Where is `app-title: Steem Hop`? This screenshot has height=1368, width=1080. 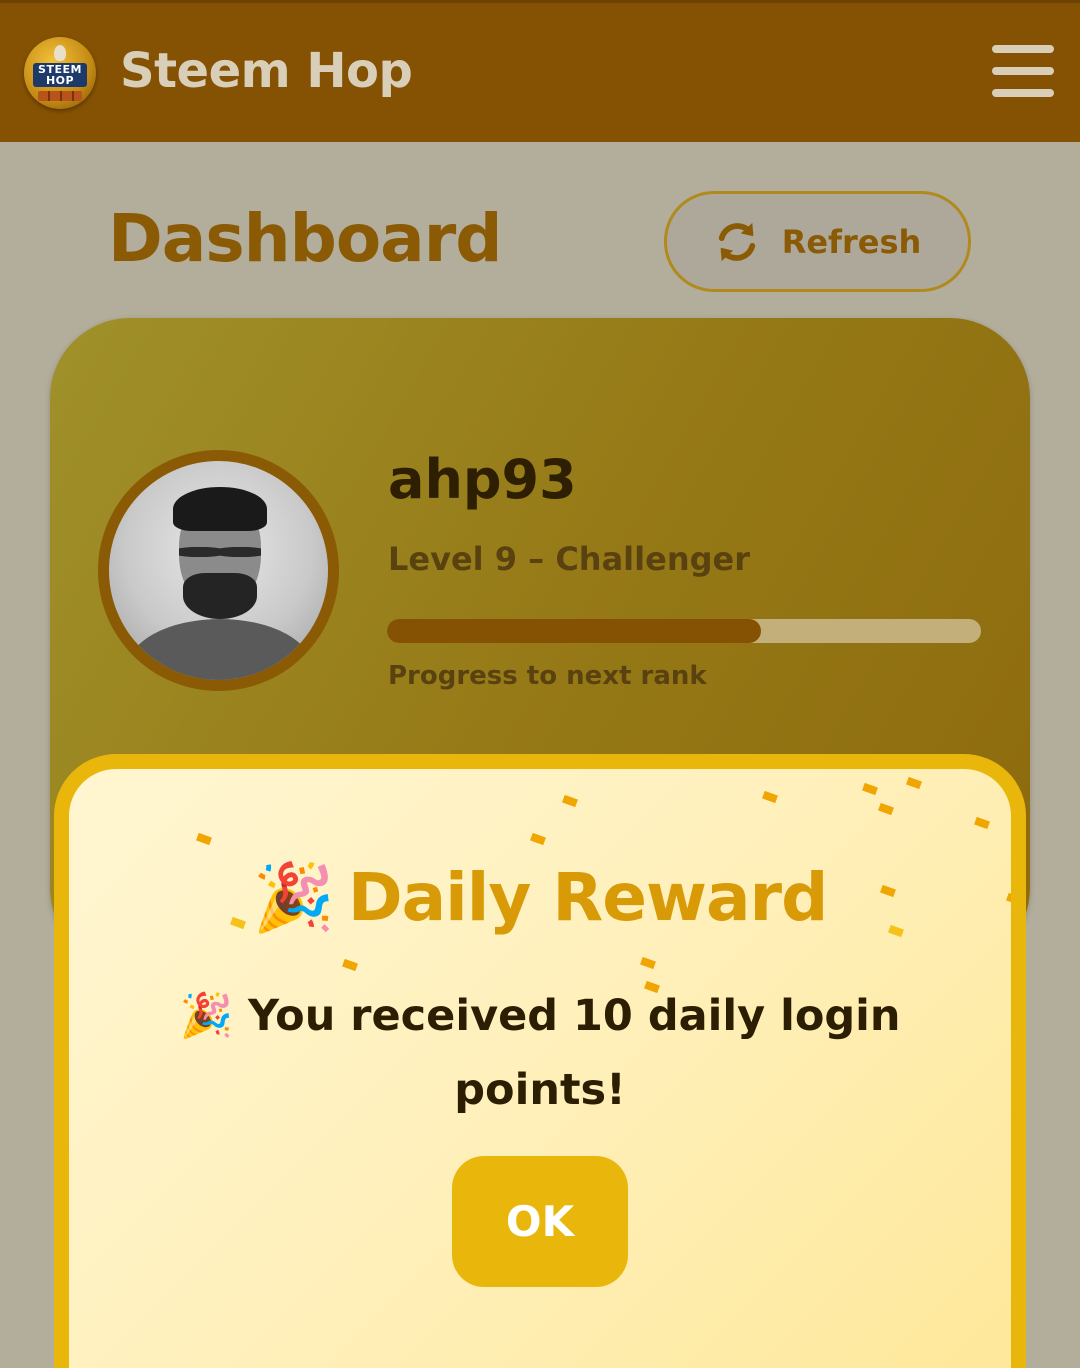 app-title: Steem Hop is located at coordinates (266, 71).